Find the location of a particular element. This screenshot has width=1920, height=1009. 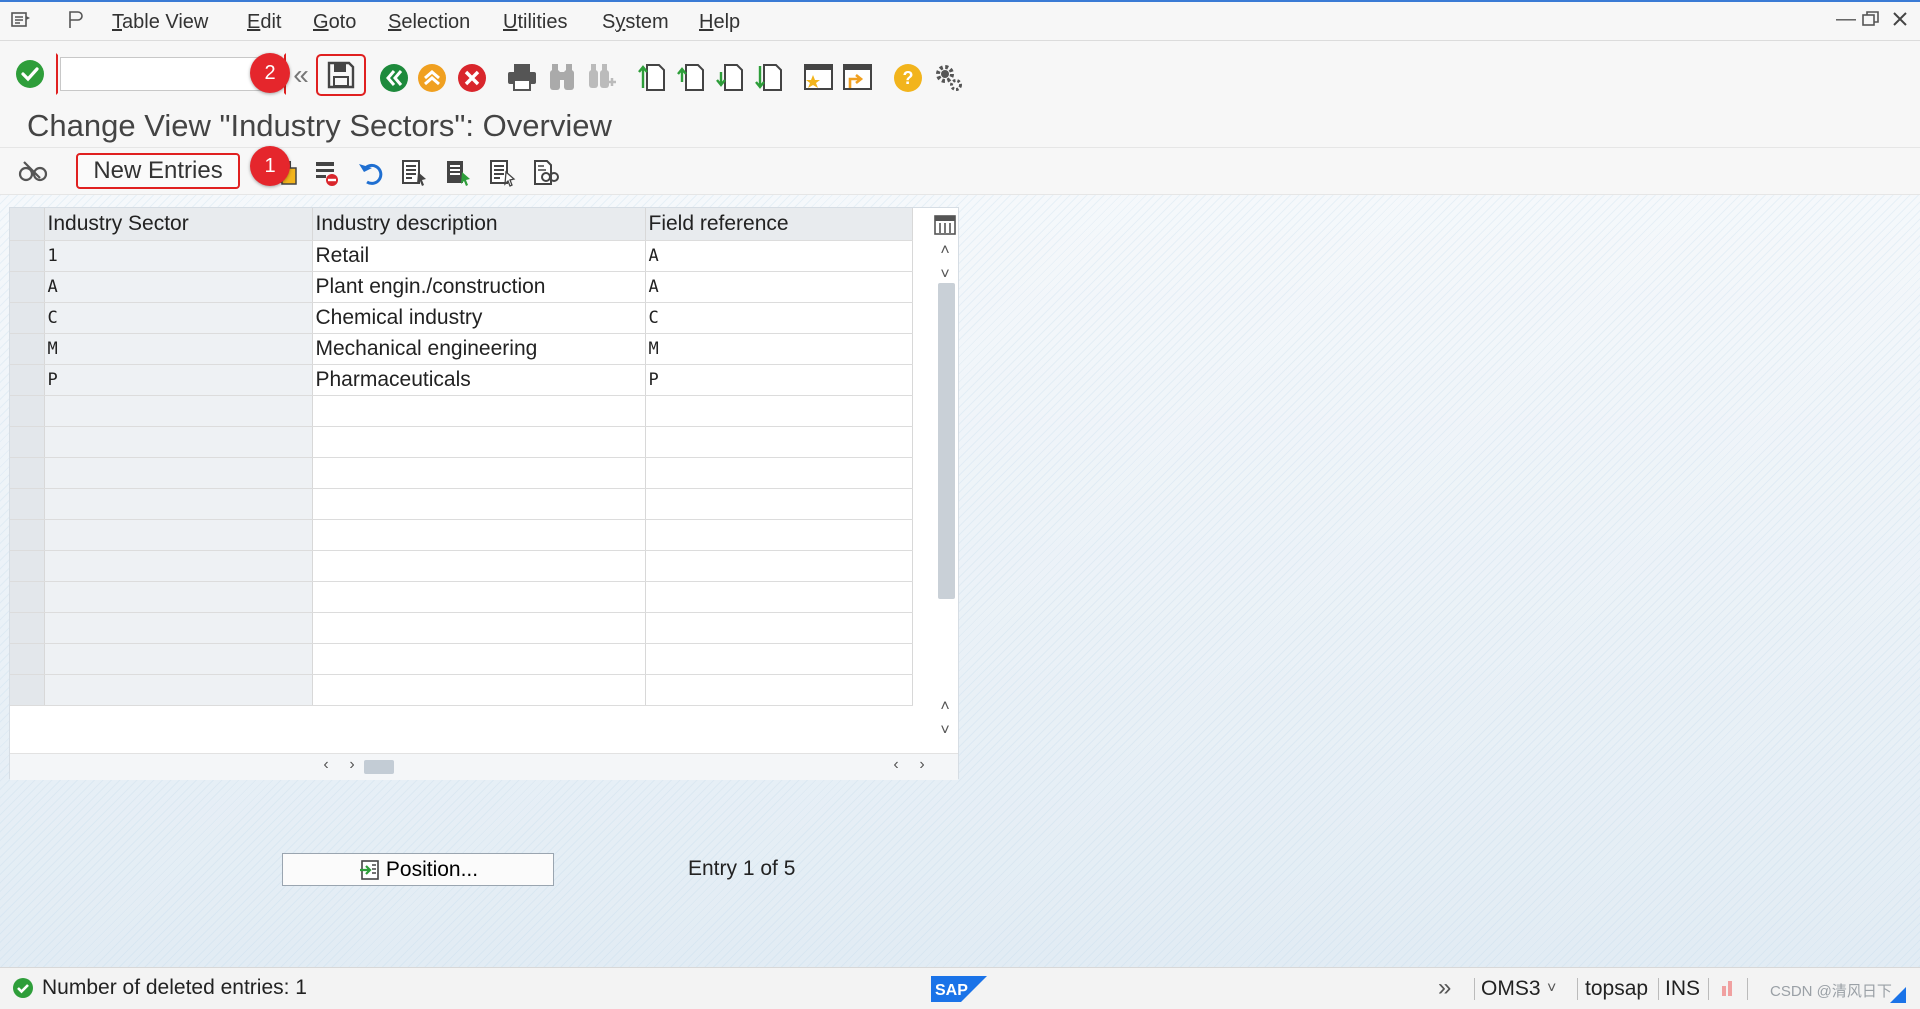

industry-description-cell: Pharmaceuticals is located at coordinates (479, 380).